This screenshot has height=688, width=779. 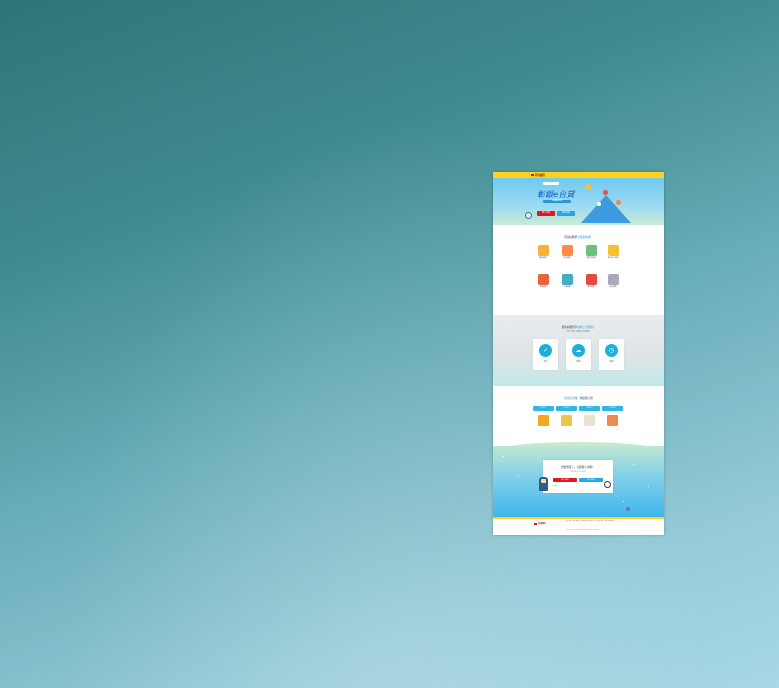 What do you see at coordinates (578, 201) in the screenshot?
I see `hero-banner: 一 + 一 彰銀e台貸 好康報你知 線上申辦 貸款試算` at bounding box center [578, 201].